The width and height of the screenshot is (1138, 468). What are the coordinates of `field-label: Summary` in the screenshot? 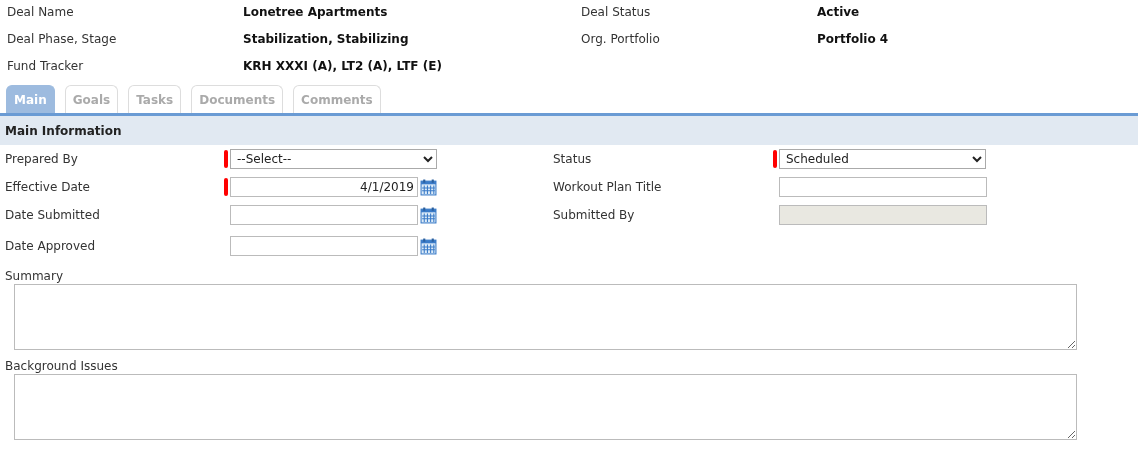 It's located at (34, 276).